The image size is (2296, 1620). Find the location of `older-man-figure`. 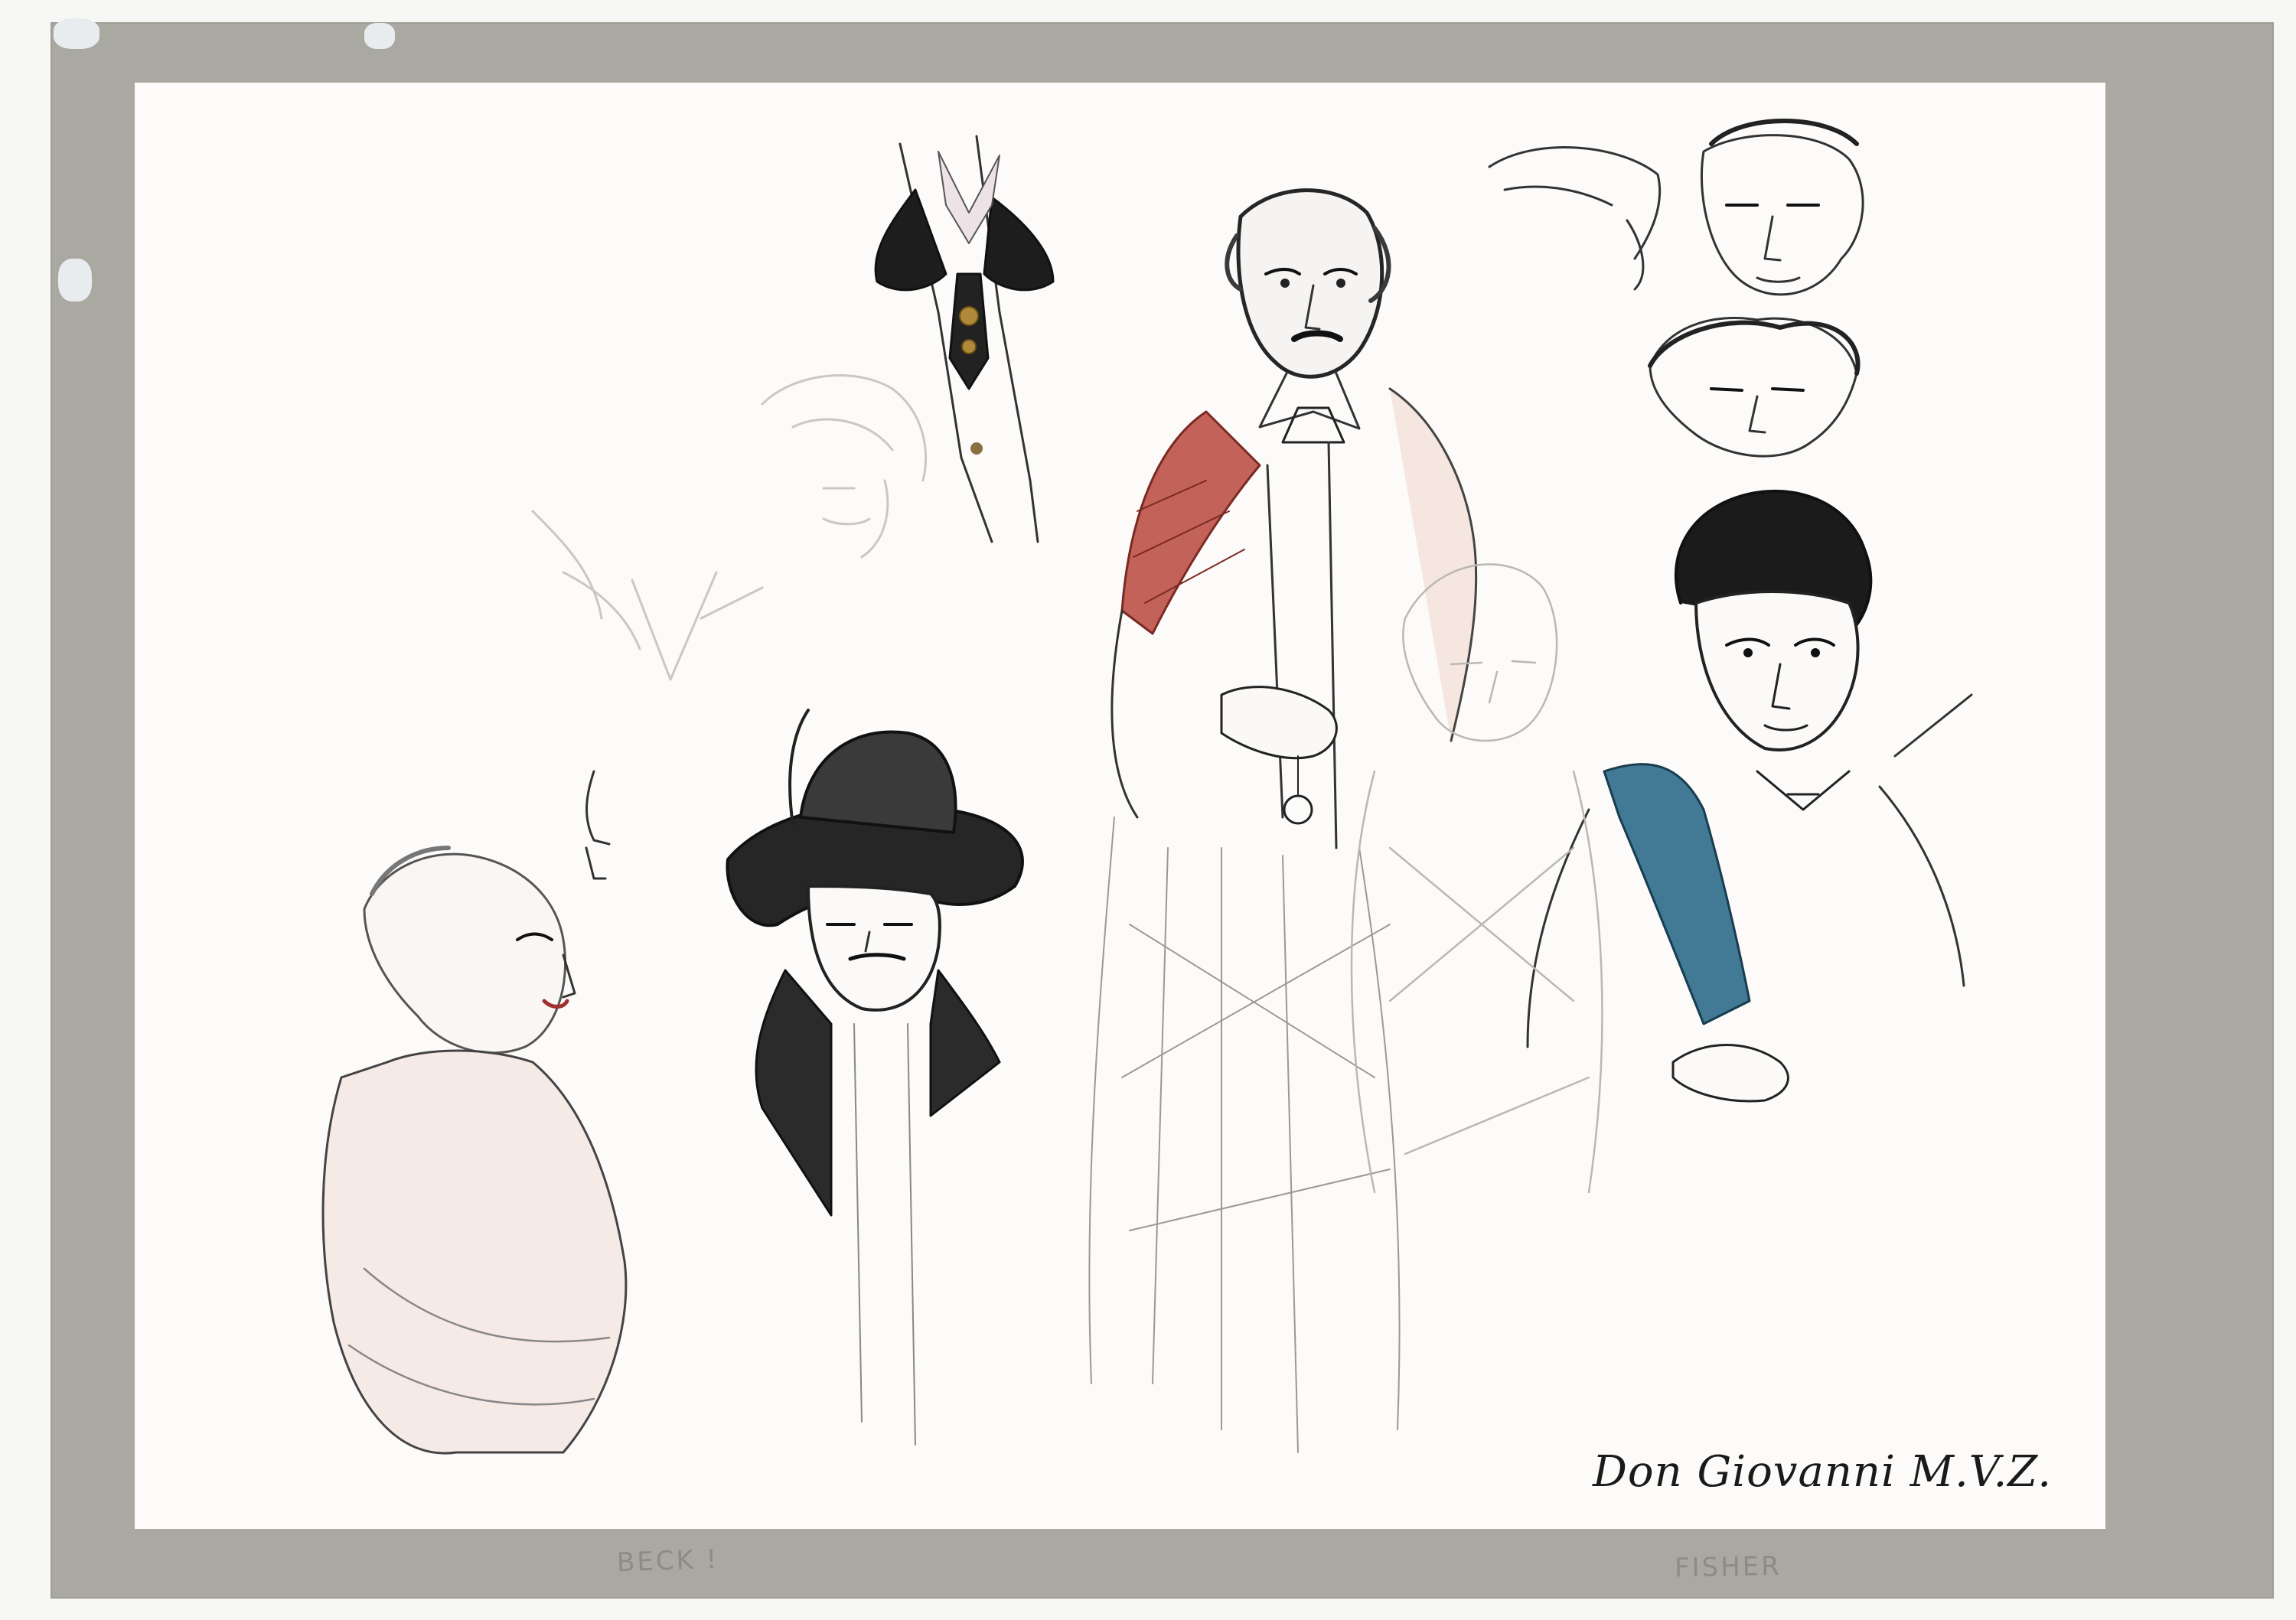

older-man-figure is located at coordinates (1283, 820).